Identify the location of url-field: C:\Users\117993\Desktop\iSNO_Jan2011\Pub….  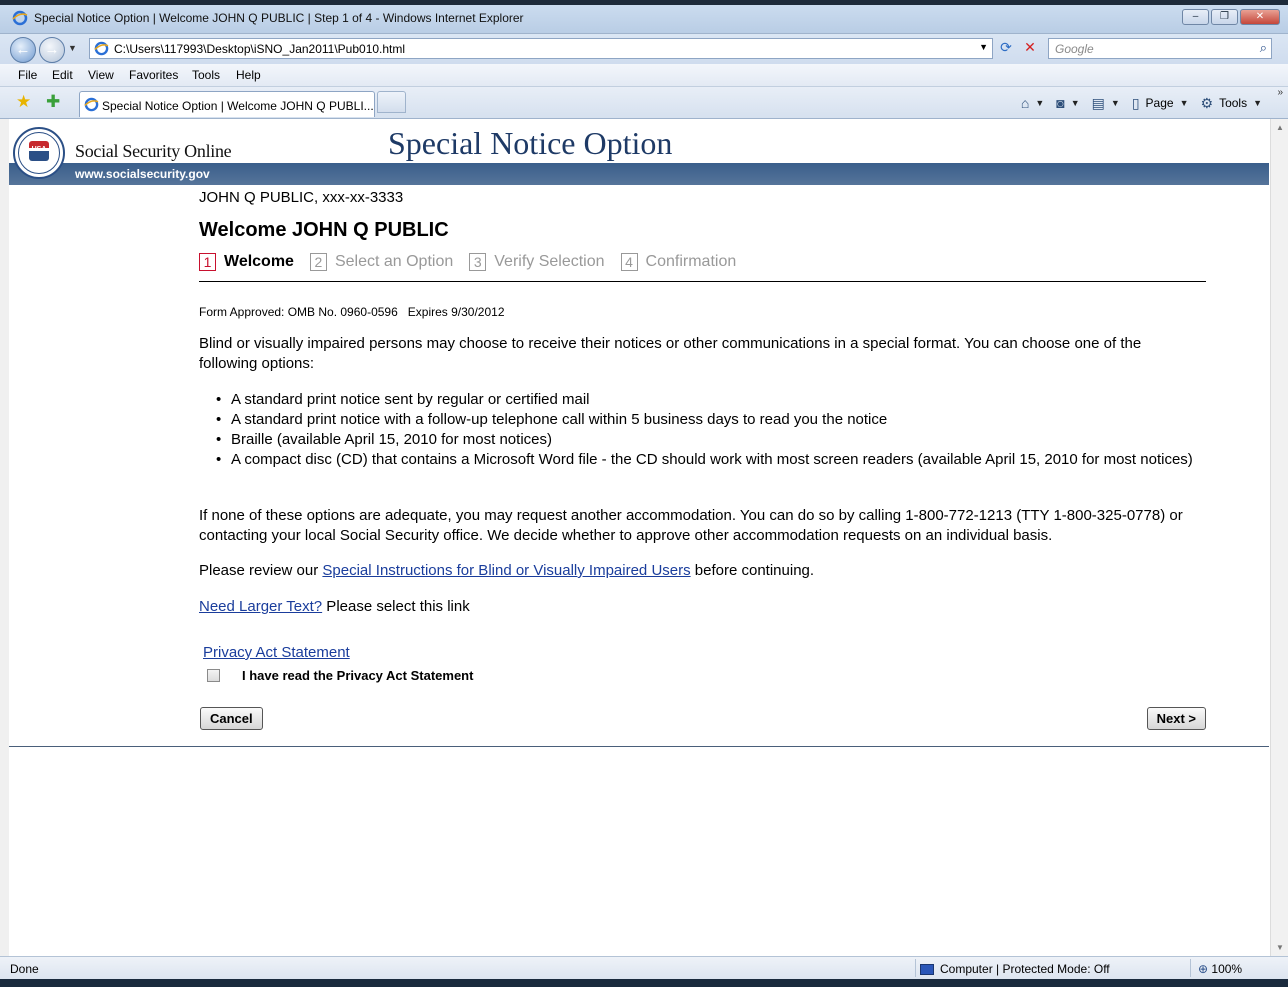
(541, 48).